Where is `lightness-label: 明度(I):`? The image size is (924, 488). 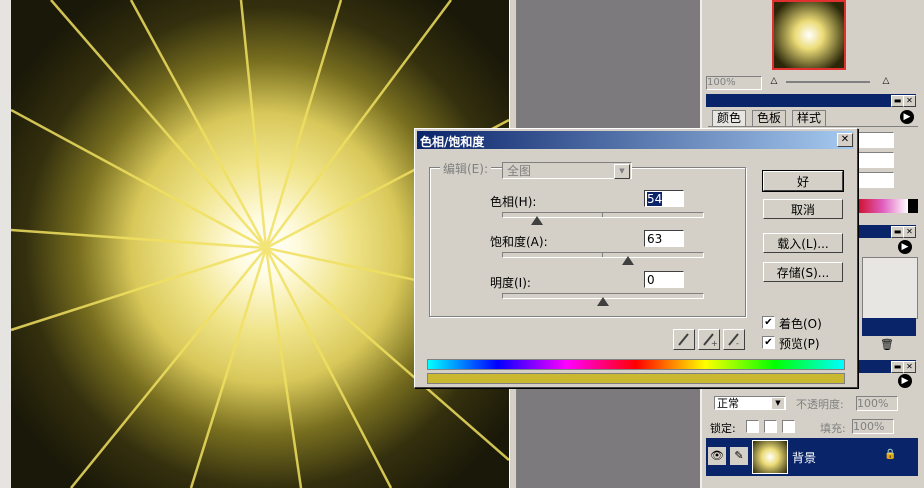
lightness-label: 明度(I): is located at coordinates (510, 283).